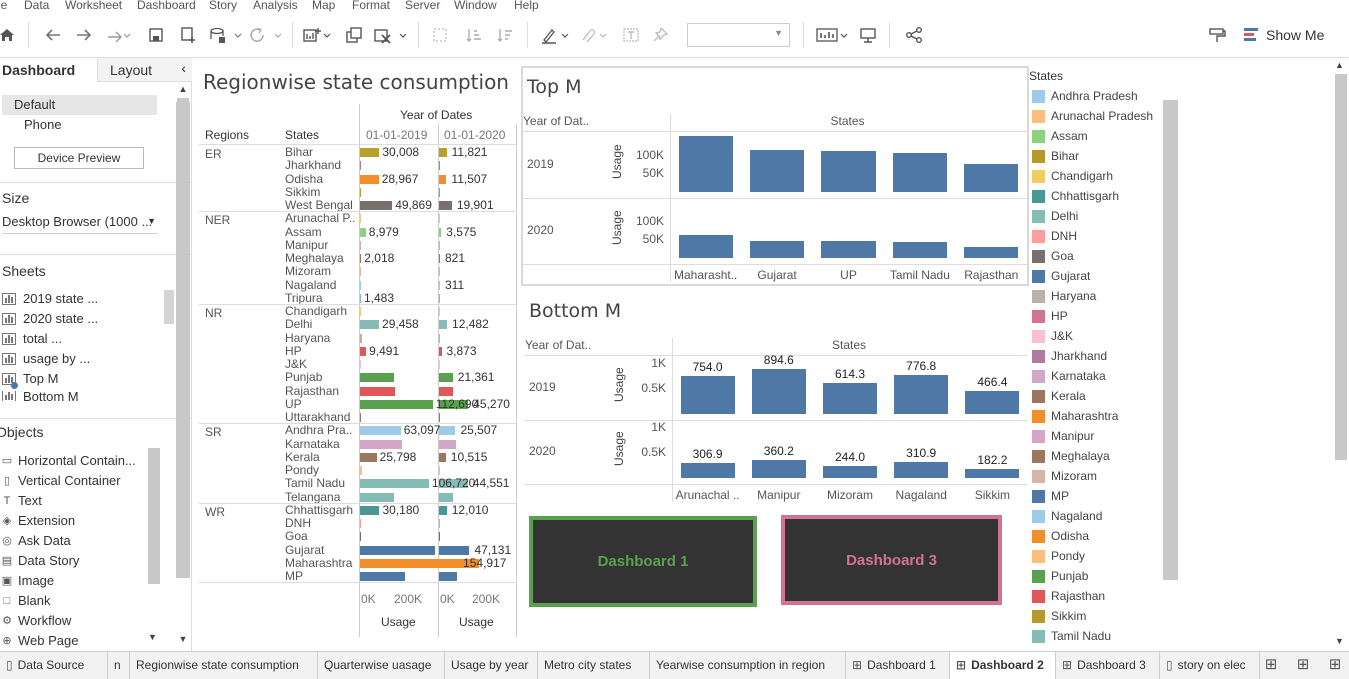 Image resolution: width=1349 pixels, height=679 pixels. Describe the element at coordinates (188, 35) in the screenshot. I see `new-datasource-icon` at that location.